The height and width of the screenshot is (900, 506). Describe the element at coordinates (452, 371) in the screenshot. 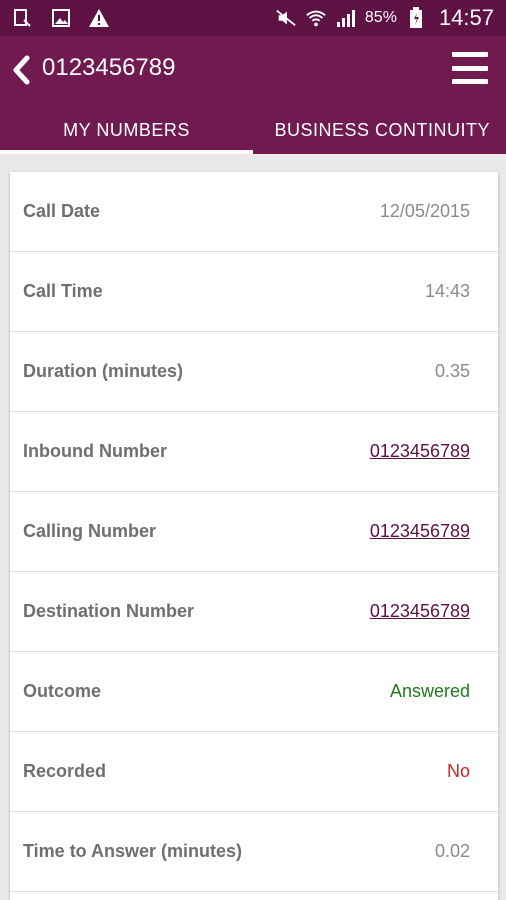

I see `detail-value: 0.35` at that location.